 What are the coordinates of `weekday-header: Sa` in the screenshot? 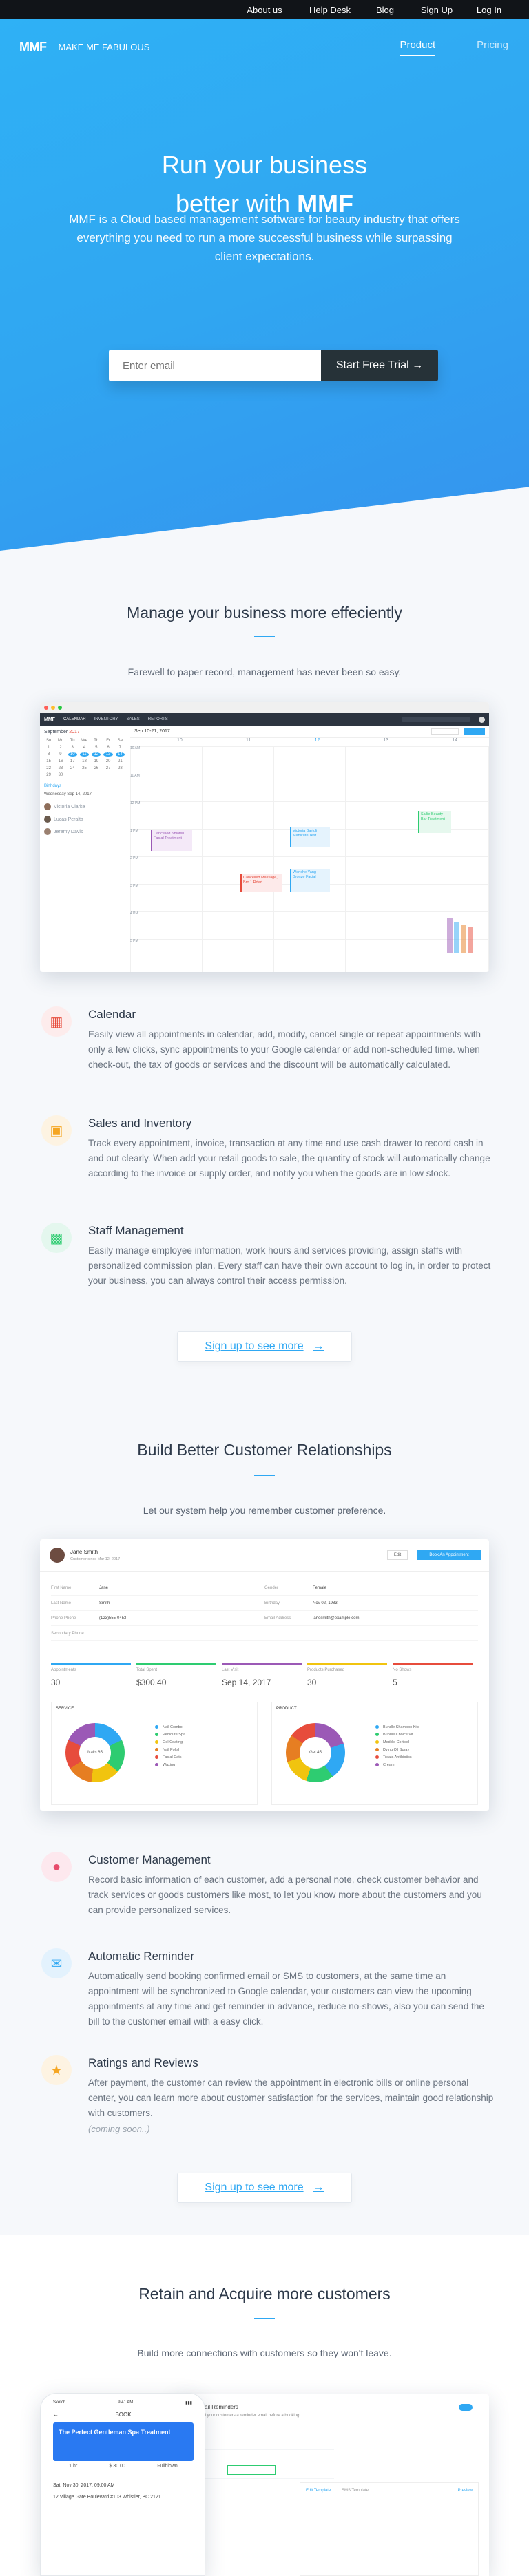 It's located at (120, 741).